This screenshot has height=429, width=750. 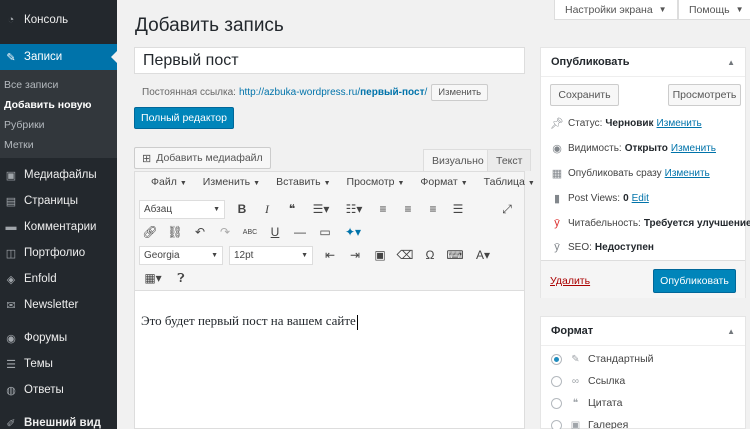 What do you see at coordinates (299, 182) in the screenshot?
I see `menu-insert: Вставить ▼` at bounding box center [299, 182].